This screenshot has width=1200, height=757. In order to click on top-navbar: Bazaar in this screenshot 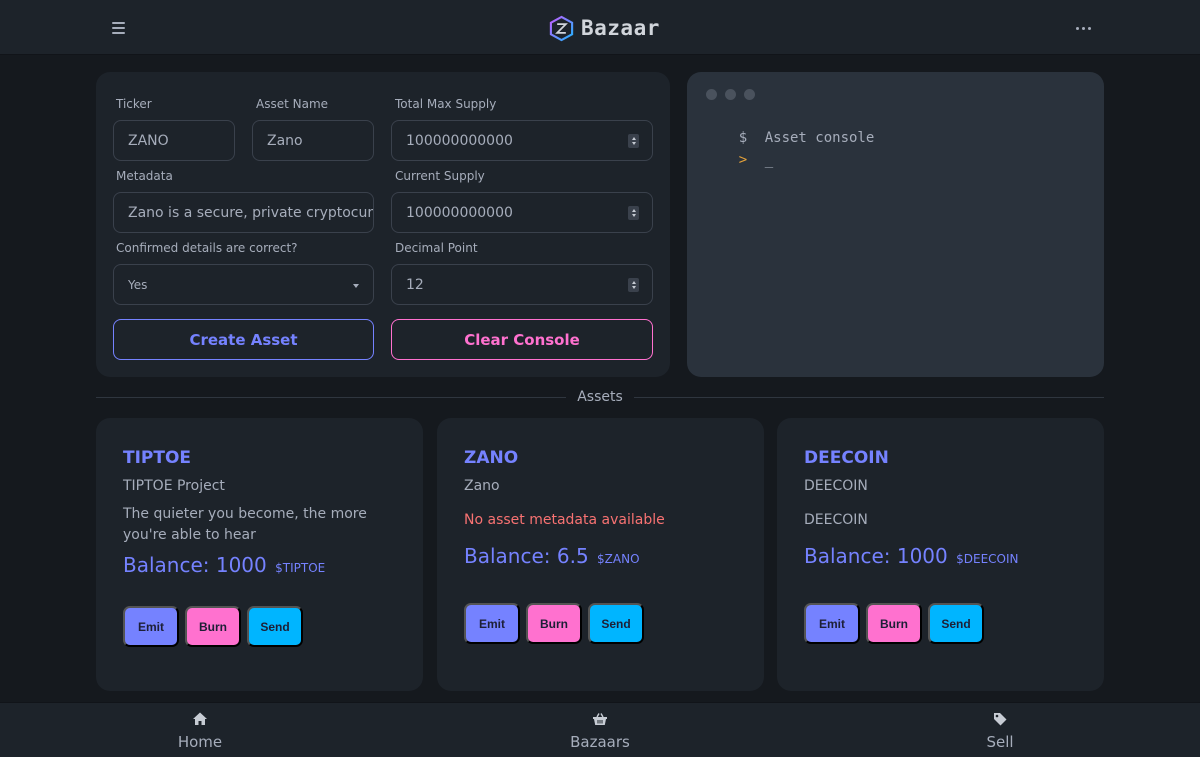, I will do `click(600, 27)`.